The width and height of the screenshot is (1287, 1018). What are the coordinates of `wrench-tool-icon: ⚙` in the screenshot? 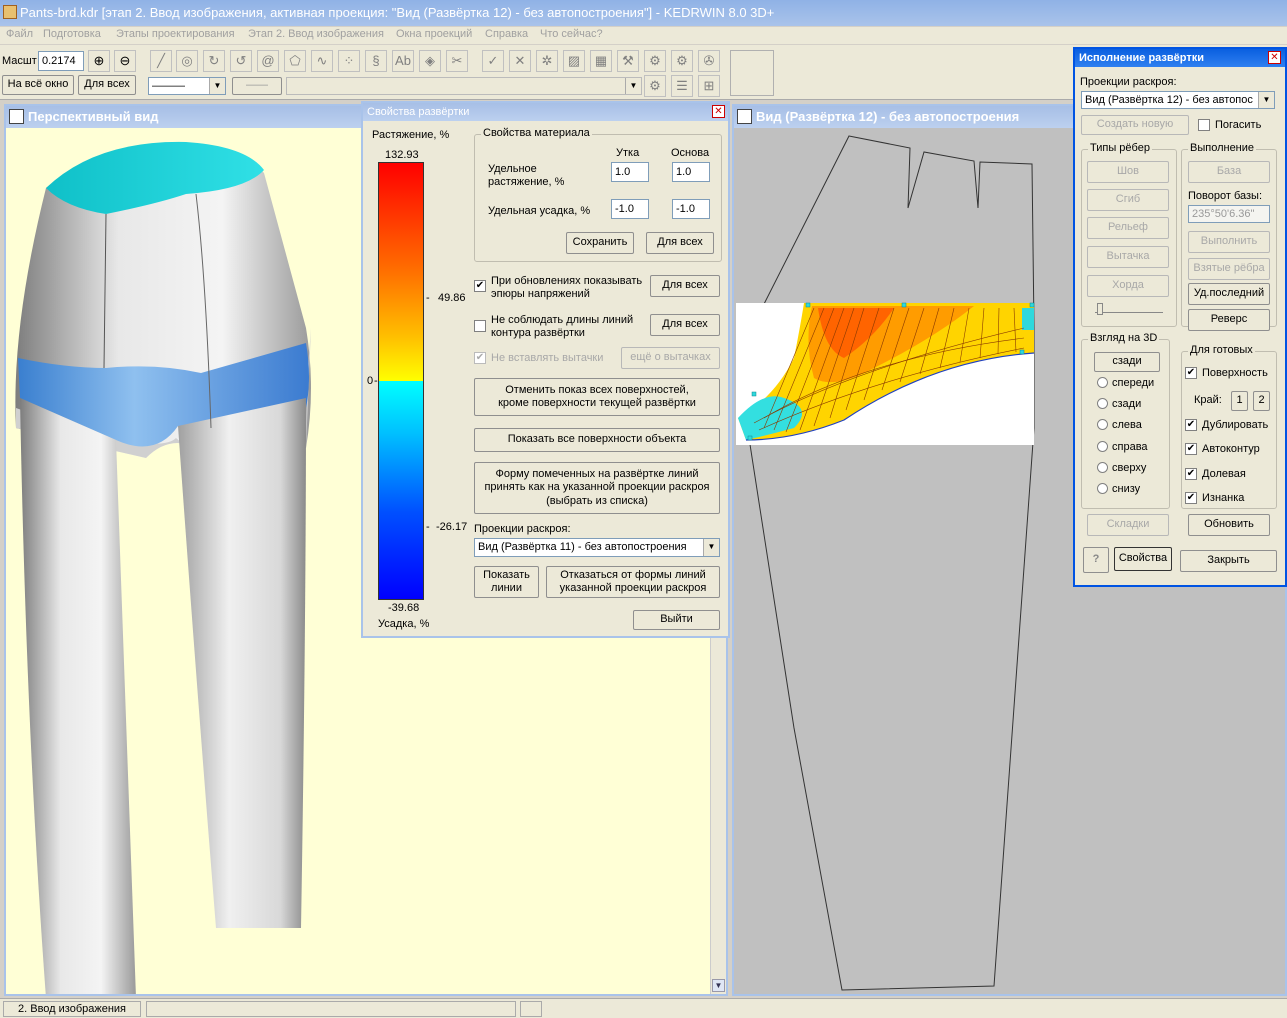 It's located at (682, 61).